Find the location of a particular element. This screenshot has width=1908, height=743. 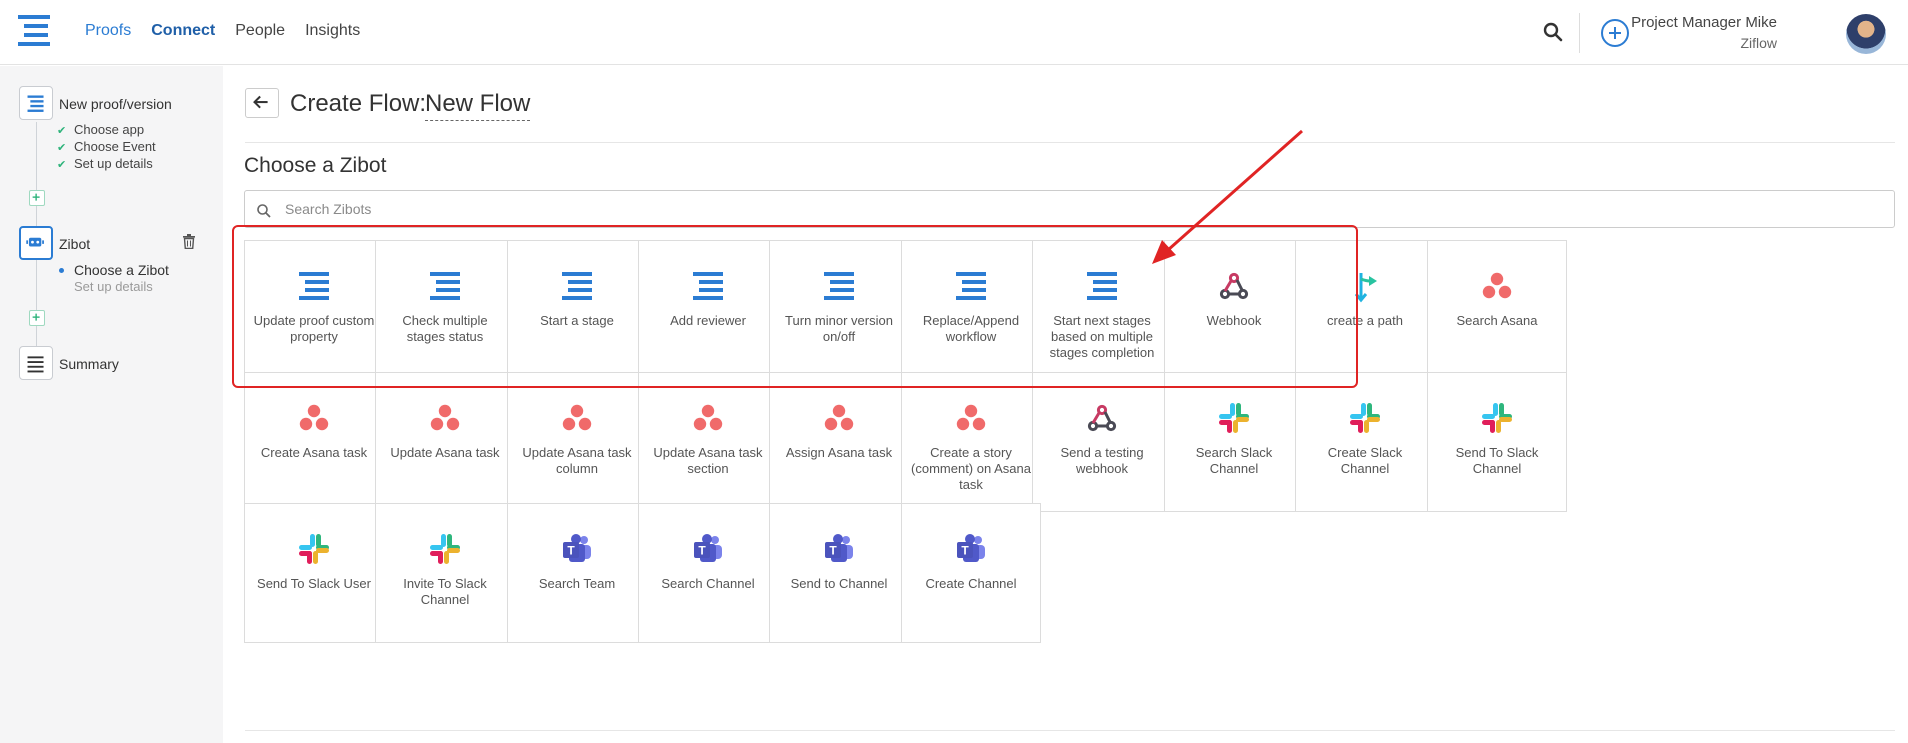

zibot-card-label: Search Channel is located at coordinates (708, 583).